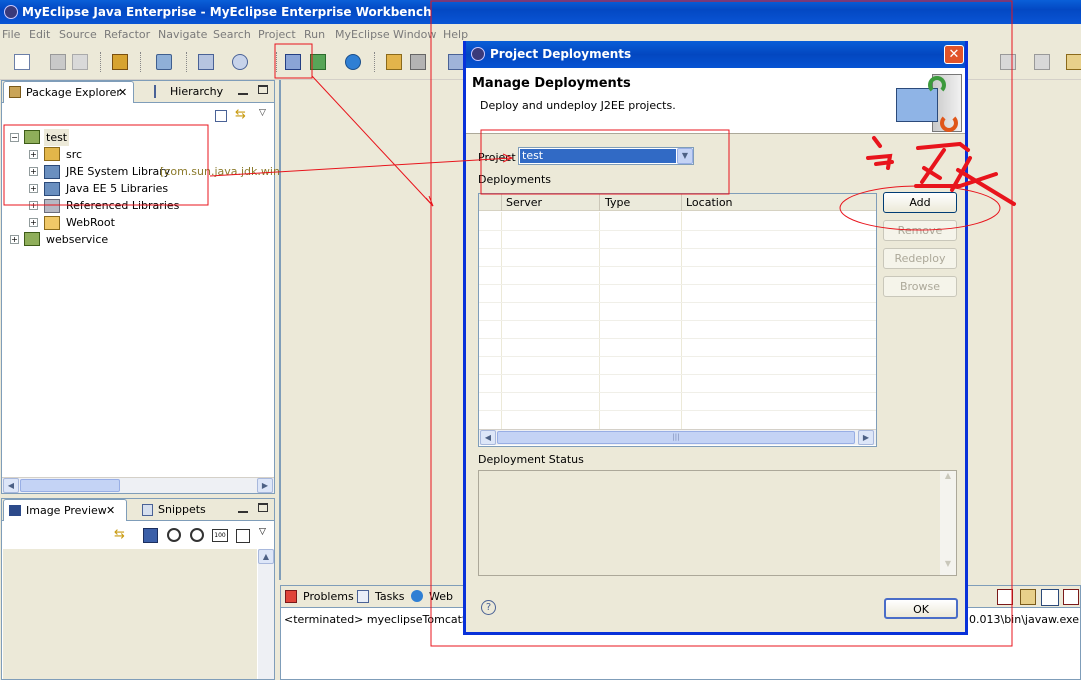 The width and height of the screenshot is (1081, 680). I want to click on annotation-handwriting, so click(941, 171).